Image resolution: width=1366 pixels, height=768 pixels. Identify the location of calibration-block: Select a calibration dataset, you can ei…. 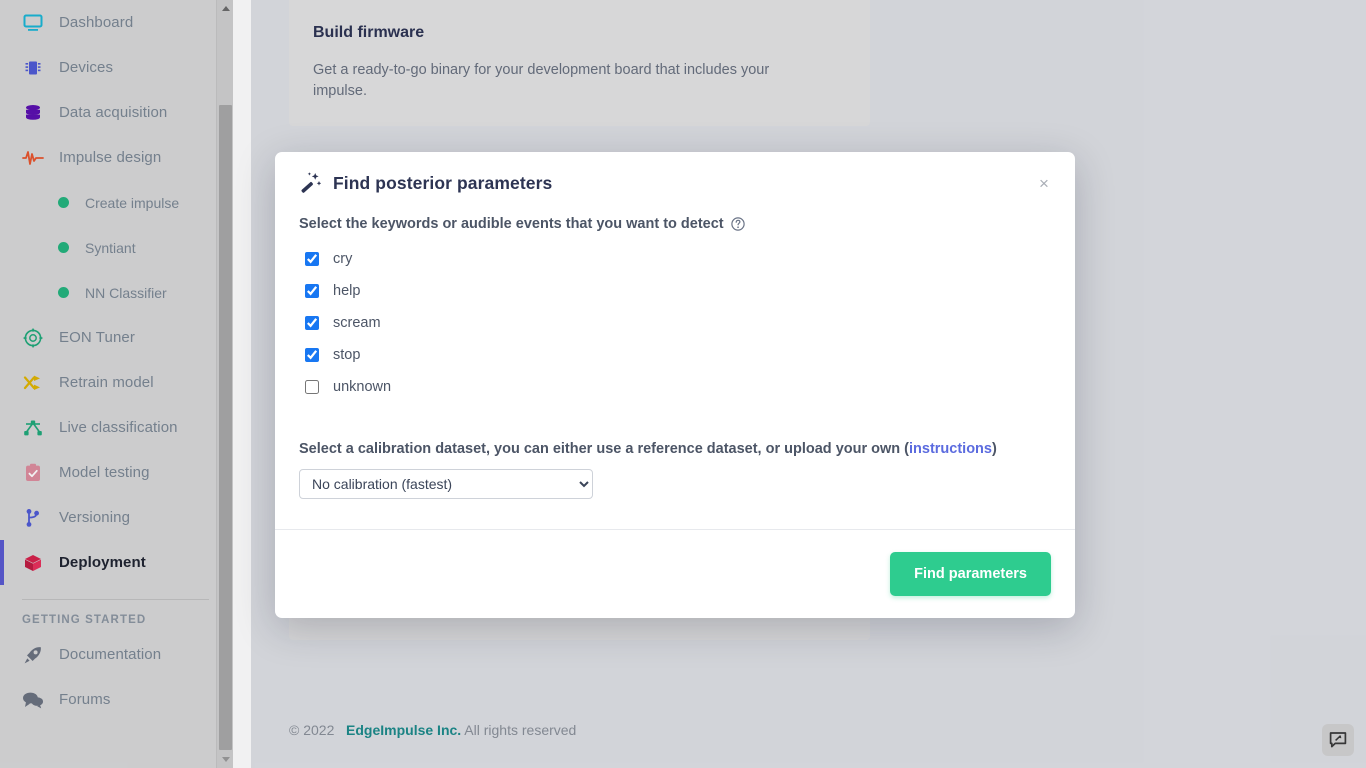
(675, 470).